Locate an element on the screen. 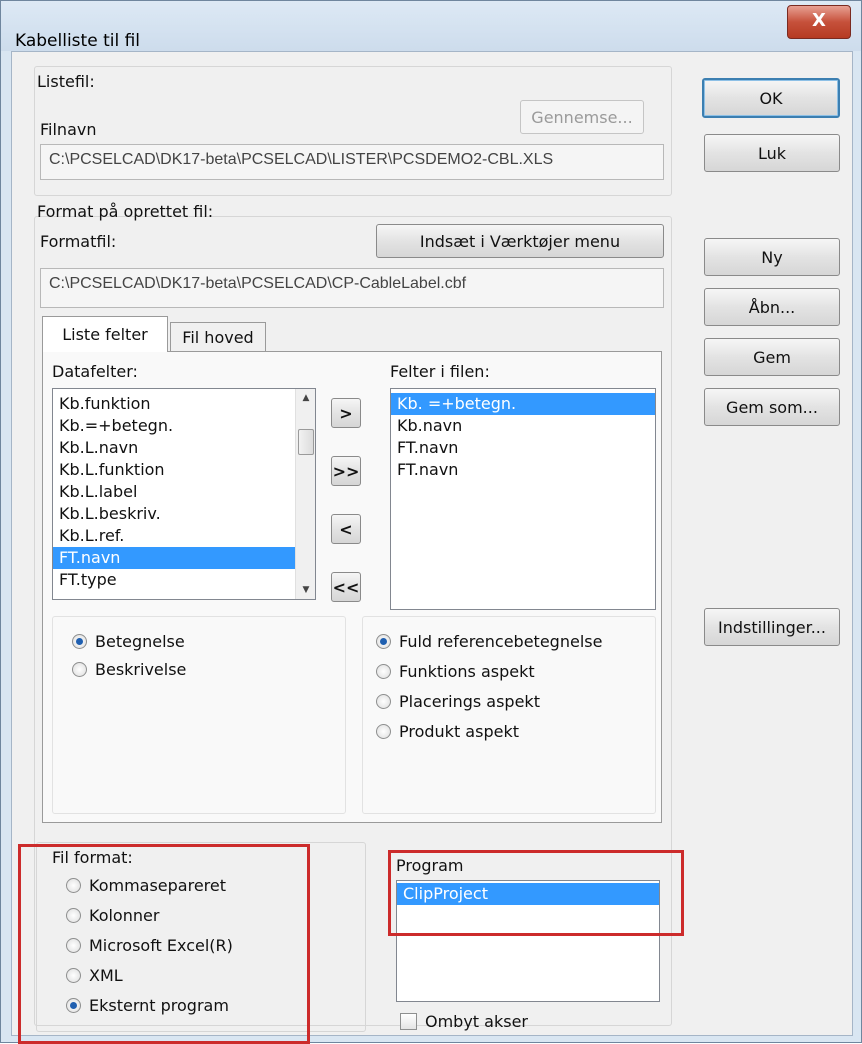  highlight-box-fileformat is located at coordinates (164, 944).